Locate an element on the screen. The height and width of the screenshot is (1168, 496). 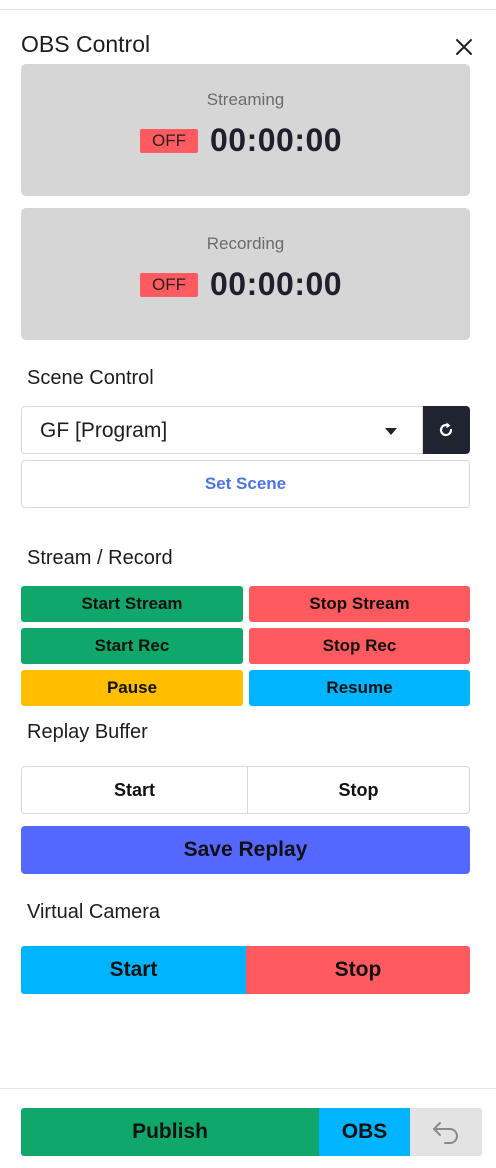
streaming-timer: 00:00:00 is located at coordinates (276, 140).